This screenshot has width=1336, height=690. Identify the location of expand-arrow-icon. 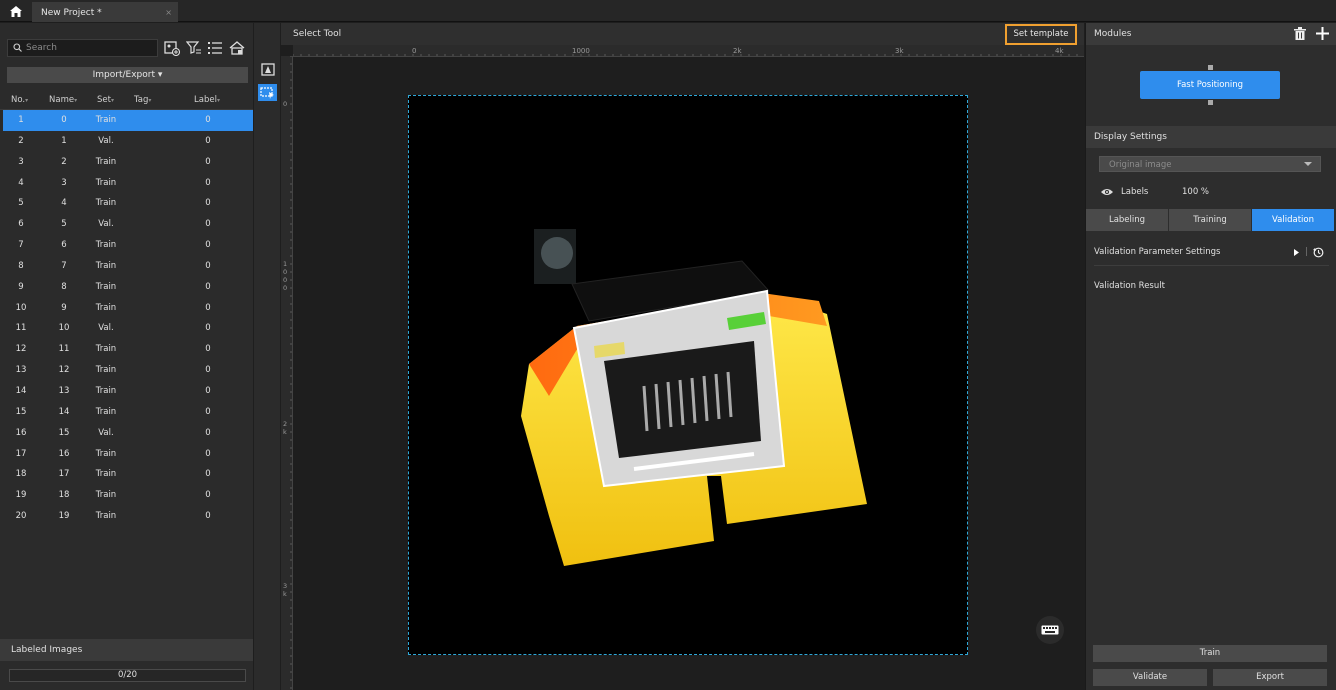
(1296, 252).